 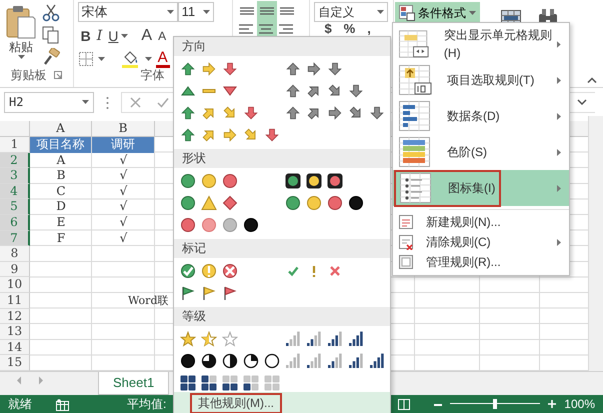 What do you see at coordinates (314, 271) in the screenshot?
I see `symbols-icon` at bounding box center [314, 271].